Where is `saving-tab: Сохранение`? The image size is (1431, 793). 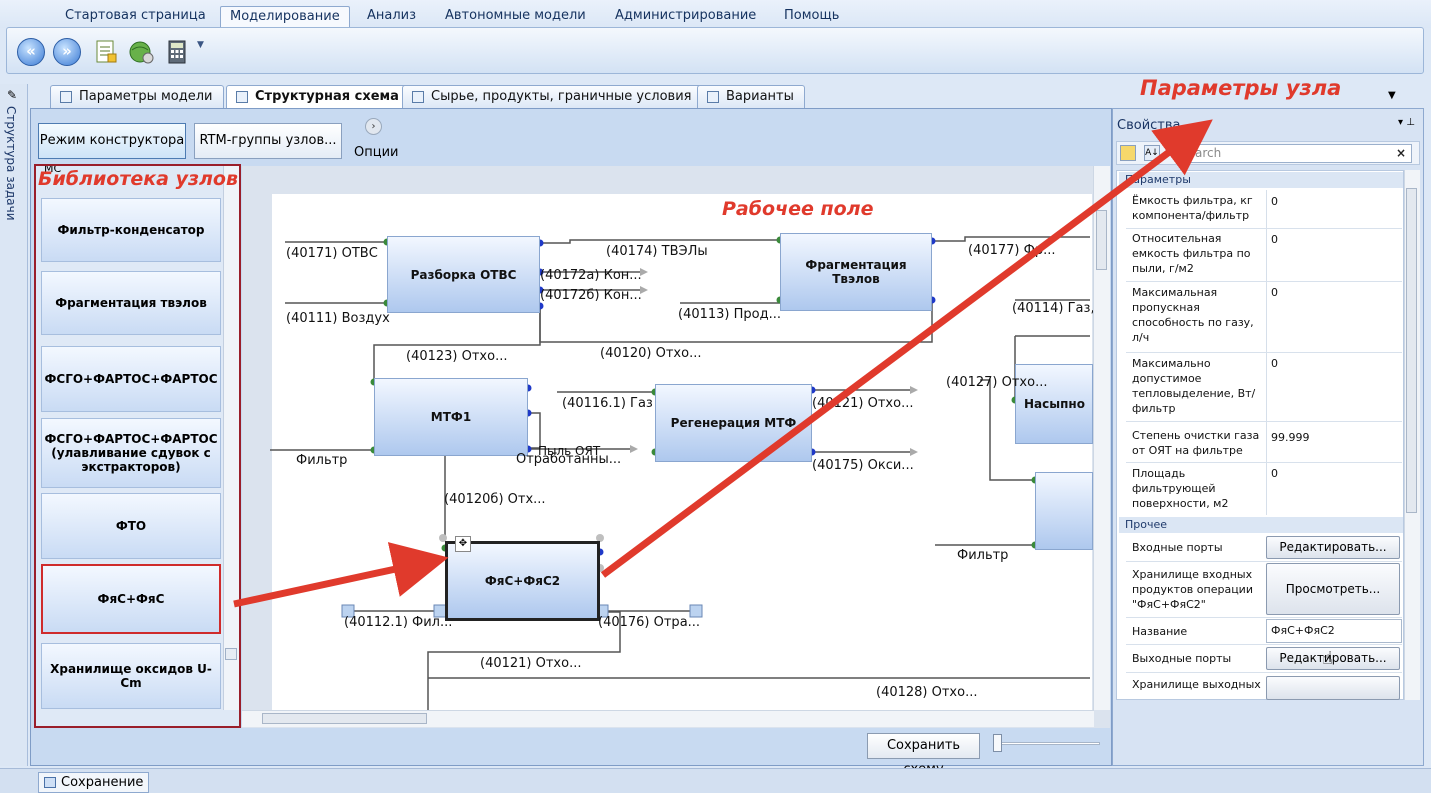
saving-tab: Сохранение is located at coordinates (94, 782).